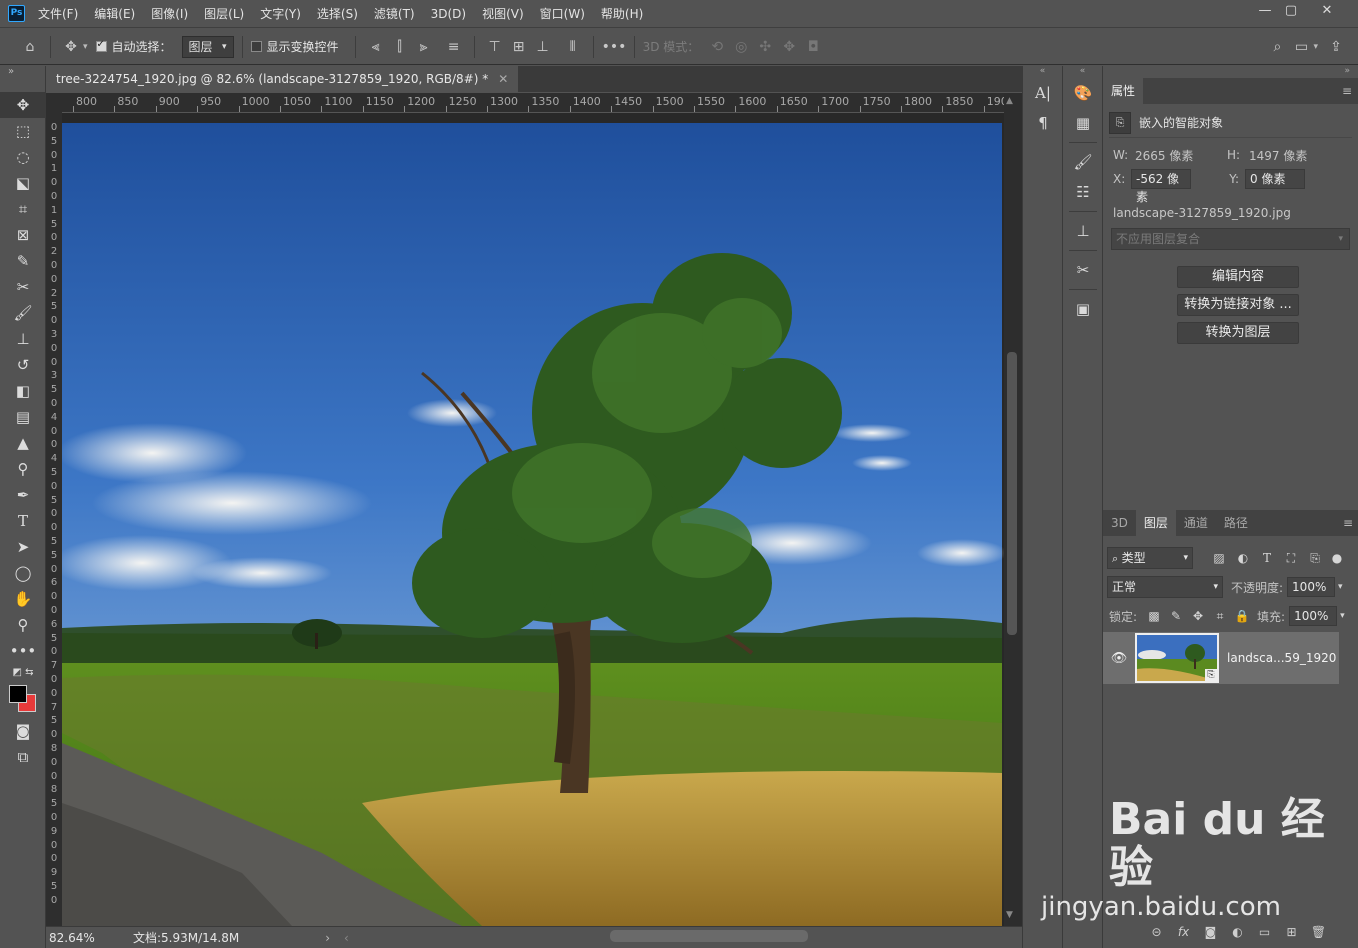 The width and height of the screenshot is (1358, 948). I want to click on menu-item: 3D(D), so click(448, 14).